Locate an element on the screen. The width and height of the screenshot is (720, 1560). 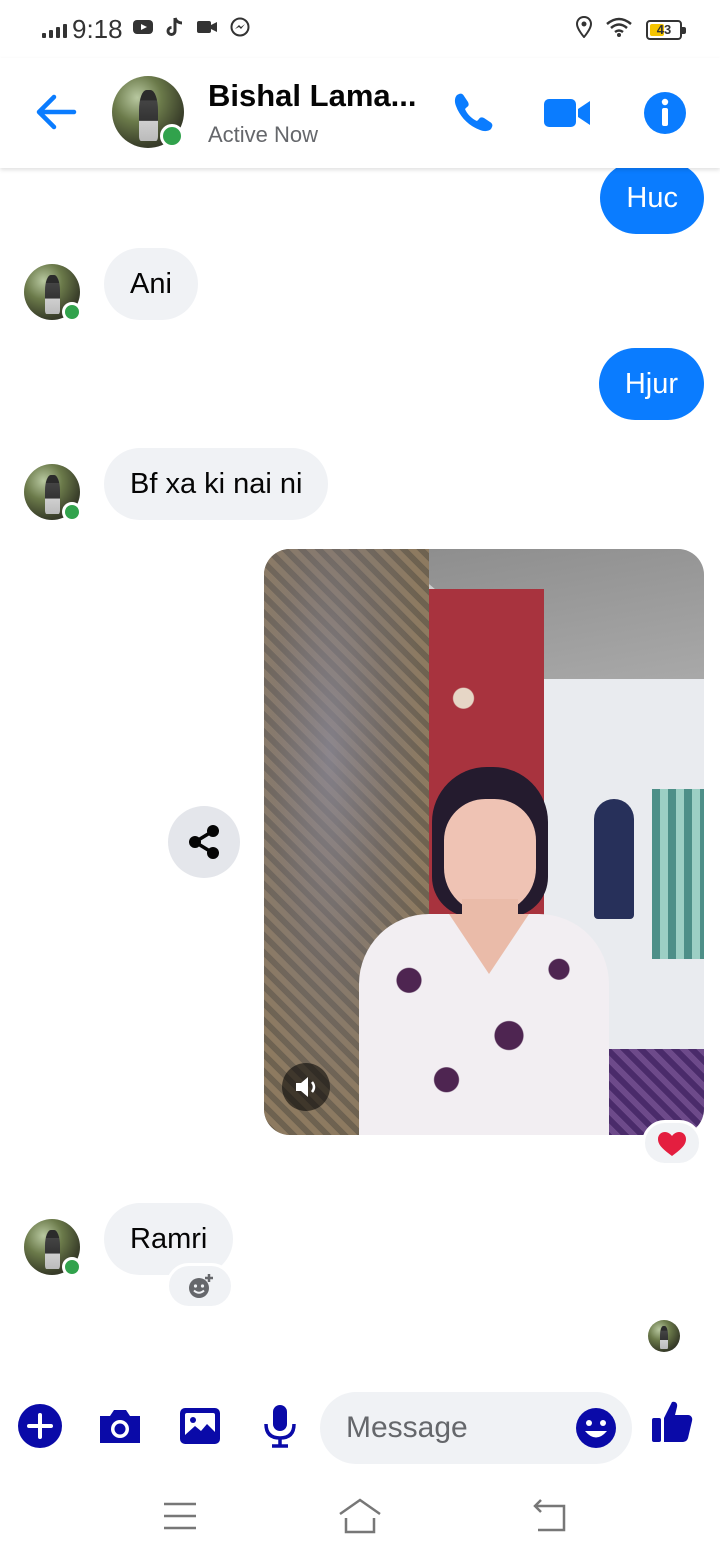
system-navigation-bar is located at coordinates (360, 1519).